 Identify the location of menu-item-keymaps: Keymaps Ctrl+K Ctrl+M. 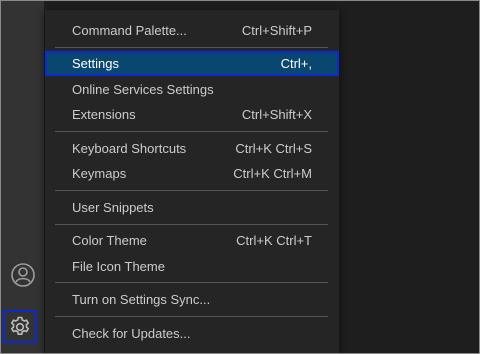
(192, 174).